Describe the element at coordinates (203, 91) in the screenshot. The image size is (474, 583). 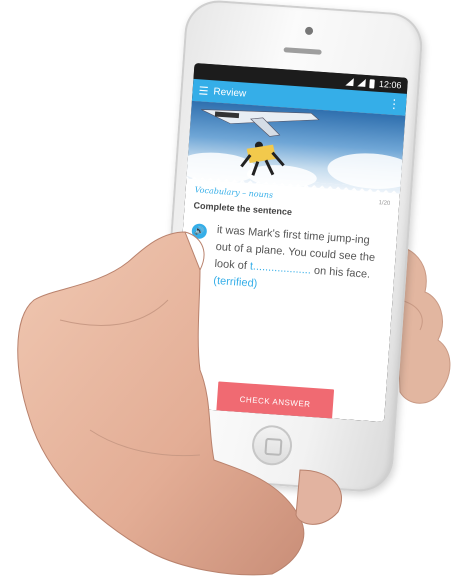
I see `hamburger-icon: ☰` at that location.